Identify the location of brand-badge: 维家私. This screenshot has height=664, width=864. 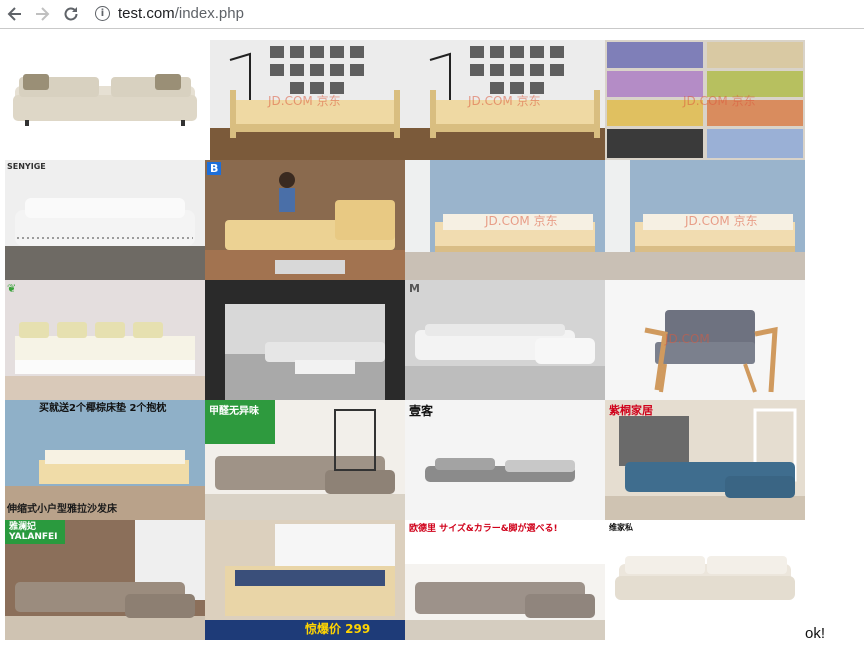
(621, 527).